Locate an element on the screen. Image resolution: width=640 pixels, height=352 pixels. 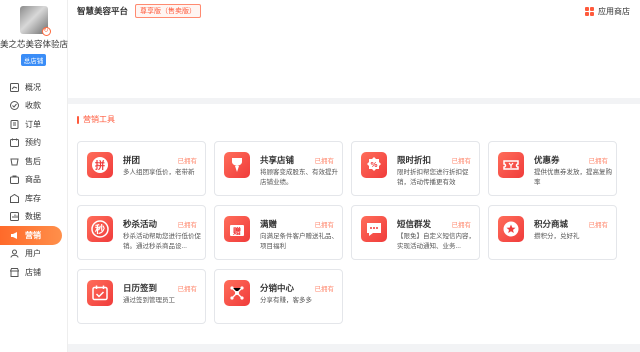
marketing-icon is located at coordinates (14, 235).